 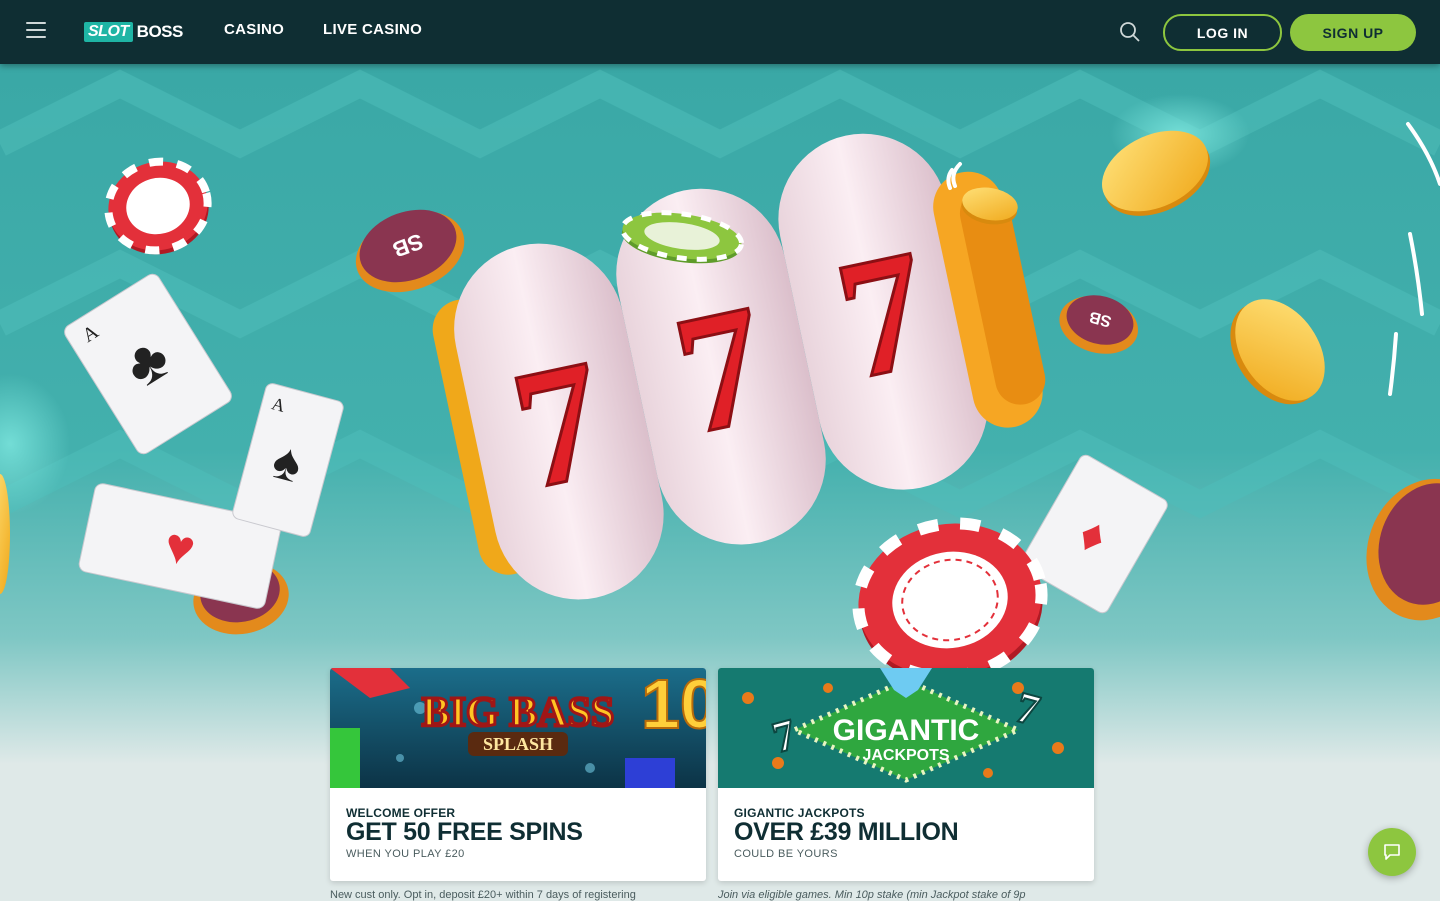 I want to click on promo-image-gigantic-jackpots: GIGANTIC JACKPOTS 7 7, so click(x=906, y=728).